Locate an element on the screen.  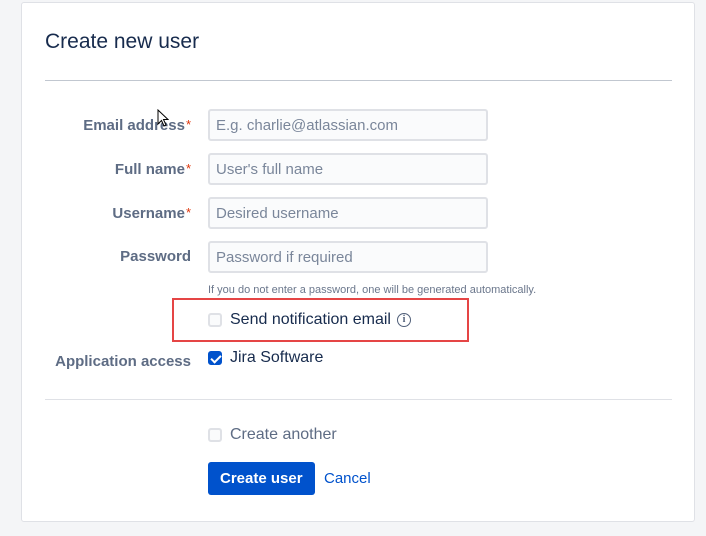
create-another-row: Create another is located at coordinates (272, 435).